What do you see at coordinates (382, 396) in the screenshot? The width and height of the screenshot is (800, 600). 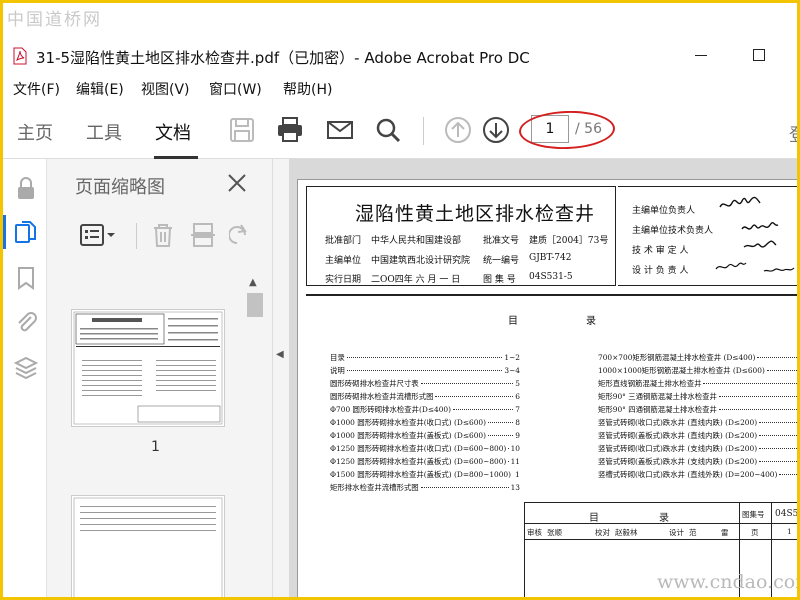 I see `toc-entry-title: 圆形砖砌排水检查井流槽形式图` at bounding box center [382, 396].